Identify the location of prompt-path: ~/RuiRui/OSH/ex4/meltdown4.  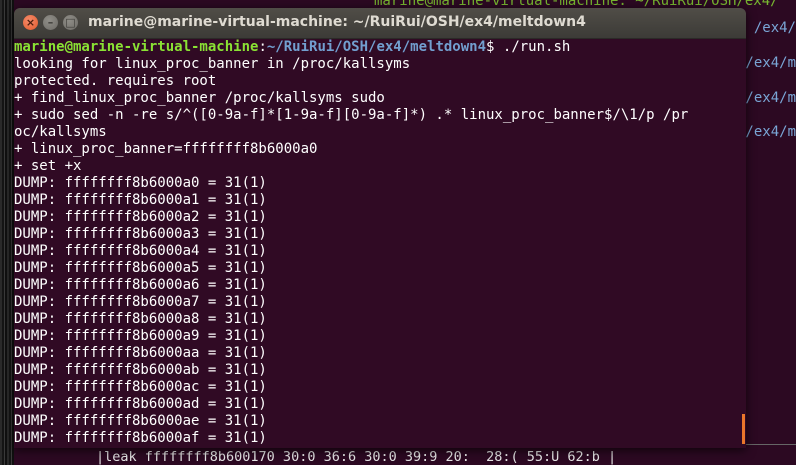
(376, 47).